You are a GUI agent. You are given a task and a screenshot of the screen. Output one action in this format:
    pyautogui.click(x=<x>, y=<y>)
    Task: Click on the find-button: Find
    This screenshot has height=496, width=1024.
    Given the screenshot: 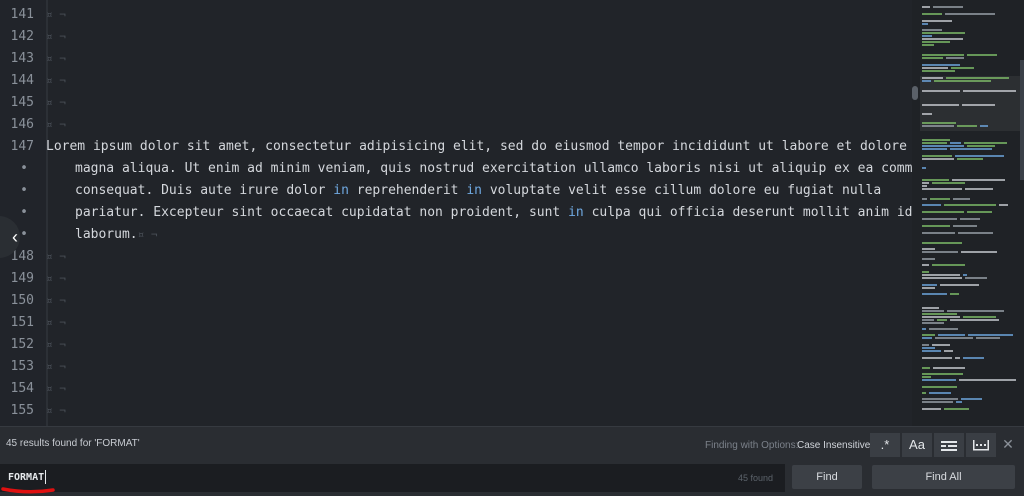 What is the action you would take?
    pyautogui.click(x=827, y=477)
    